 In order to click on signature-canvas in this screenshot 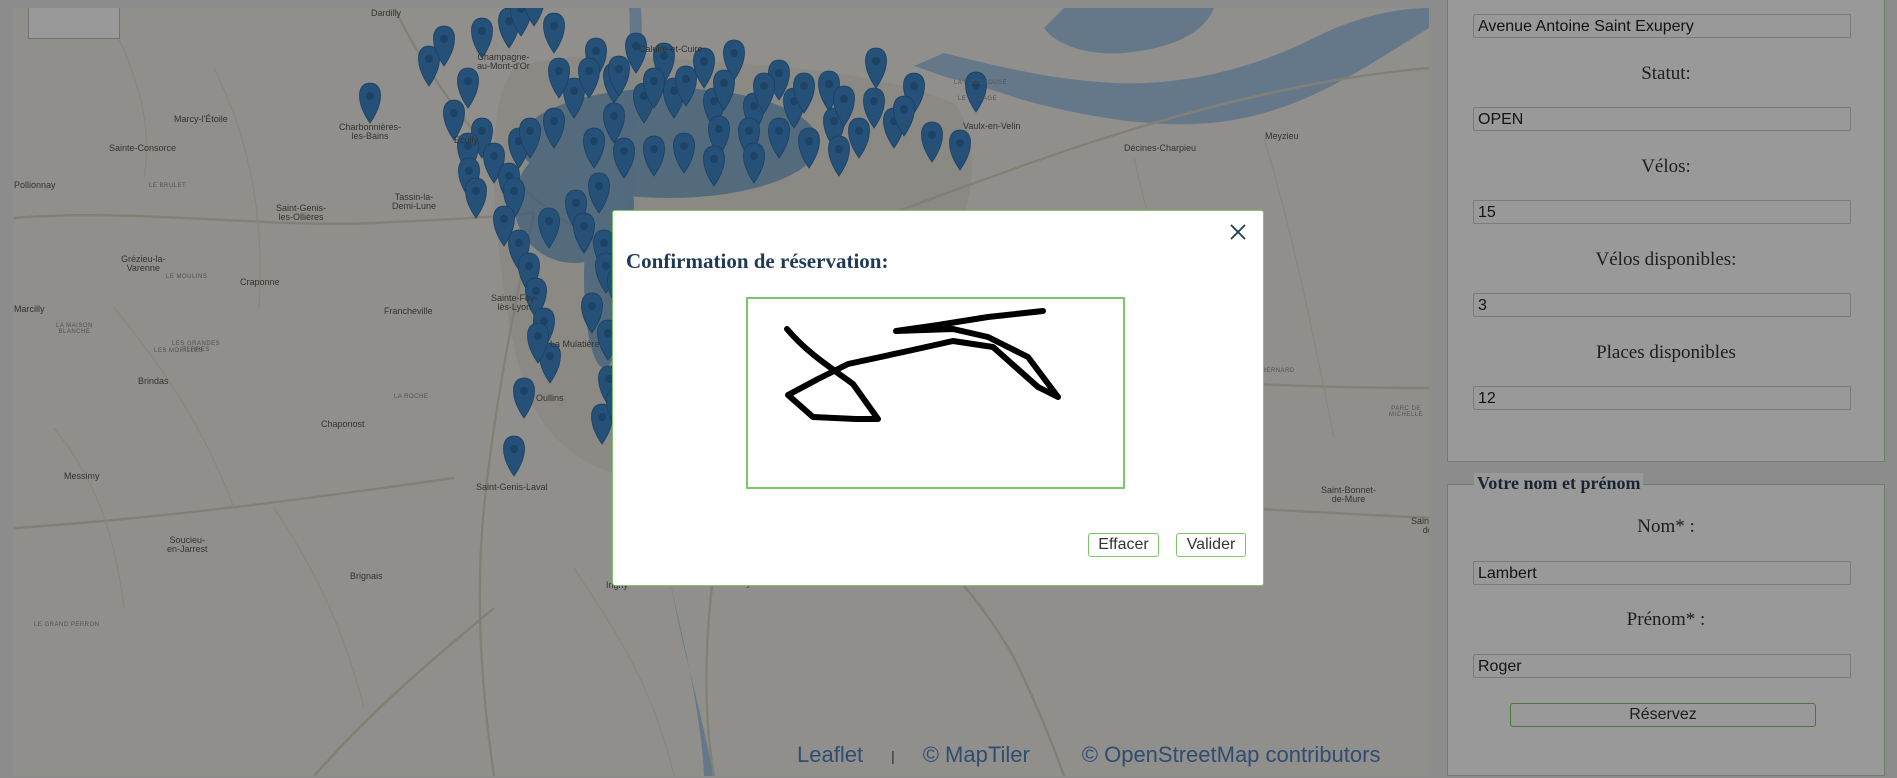, I will do `click(935, 393)`.